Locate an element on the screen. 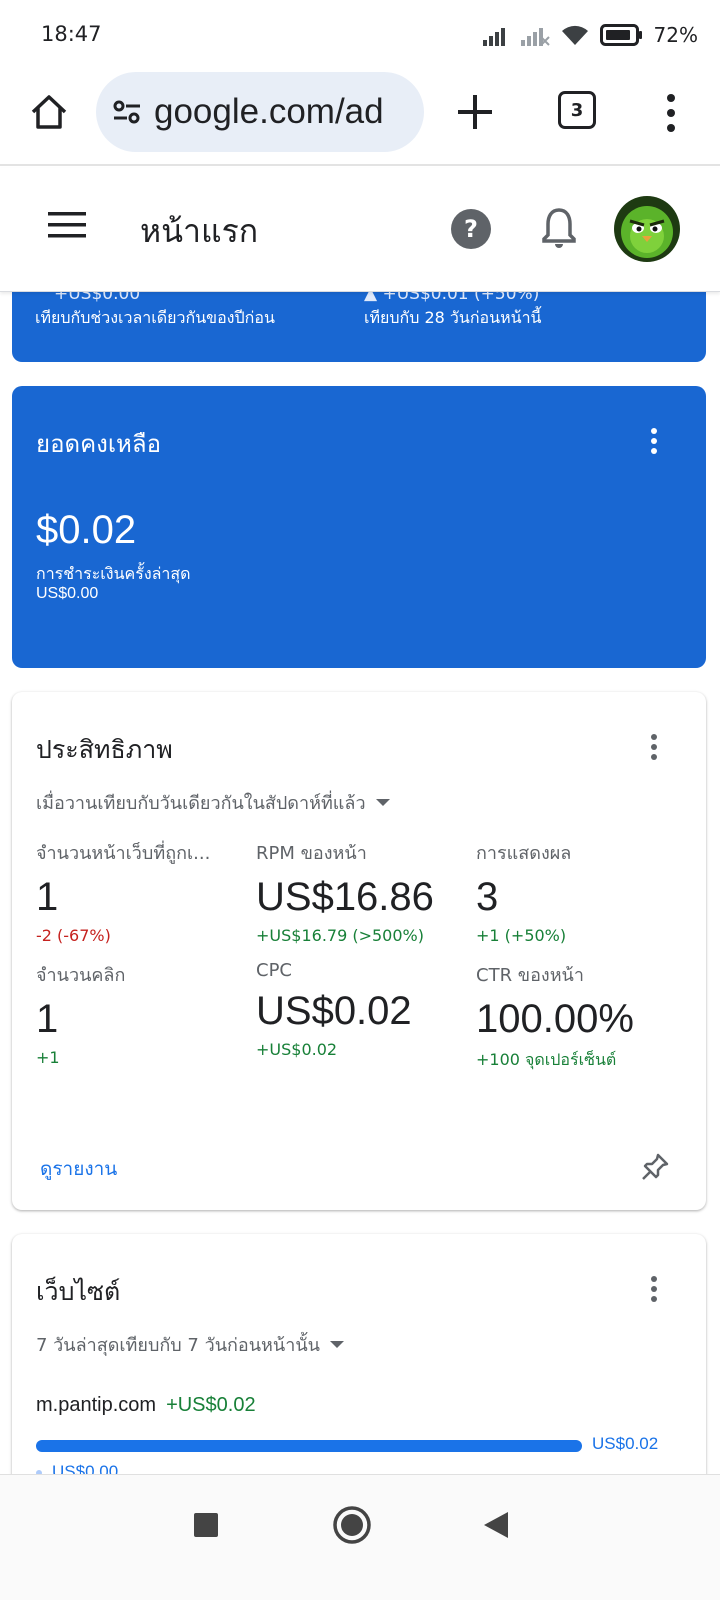  signal-off-icon is located at coordinates (535, 37).